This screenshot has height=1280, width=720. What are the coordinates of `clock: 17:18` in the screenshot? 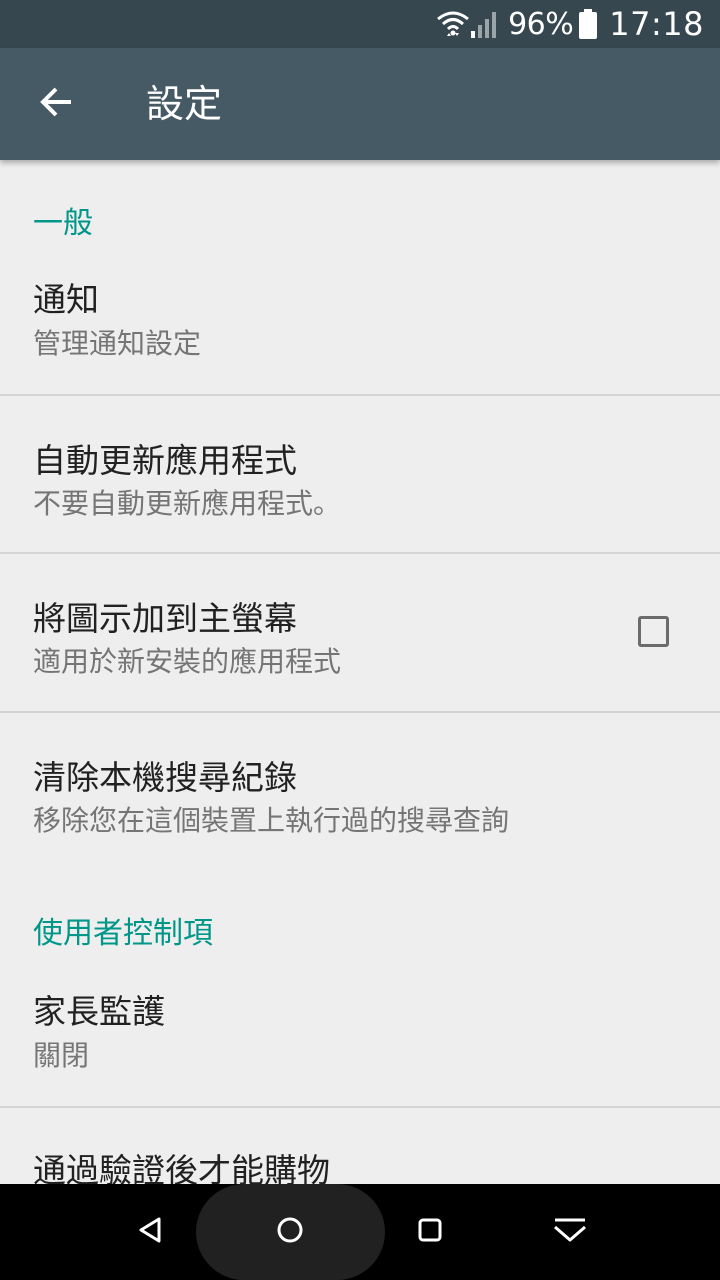 It's located at (656, 24).